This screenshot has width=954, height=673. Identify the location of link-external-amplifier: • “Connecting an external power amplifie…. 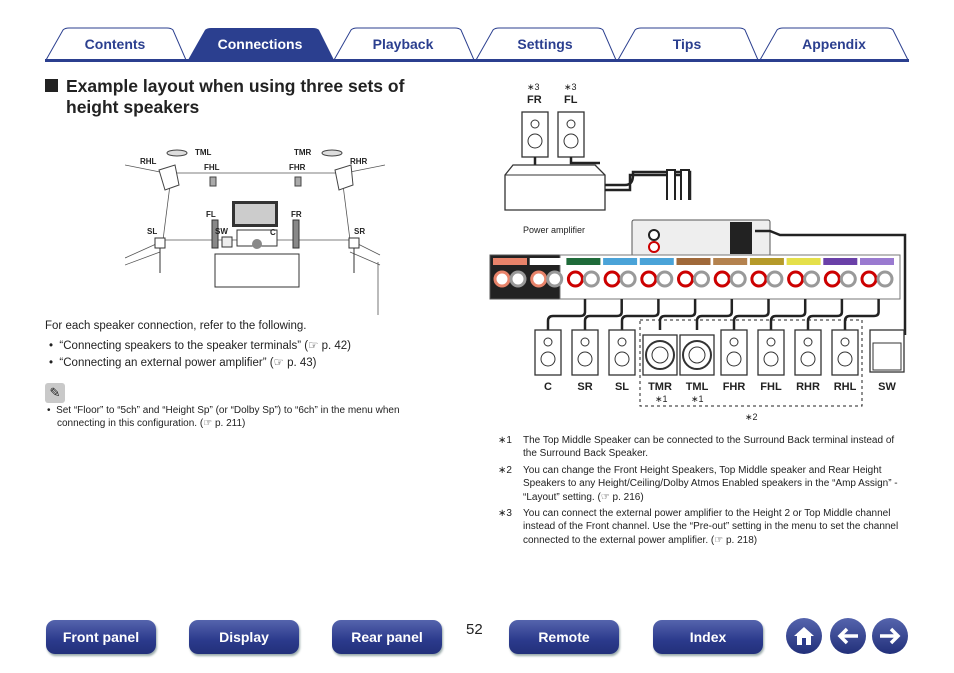
(182, 362).